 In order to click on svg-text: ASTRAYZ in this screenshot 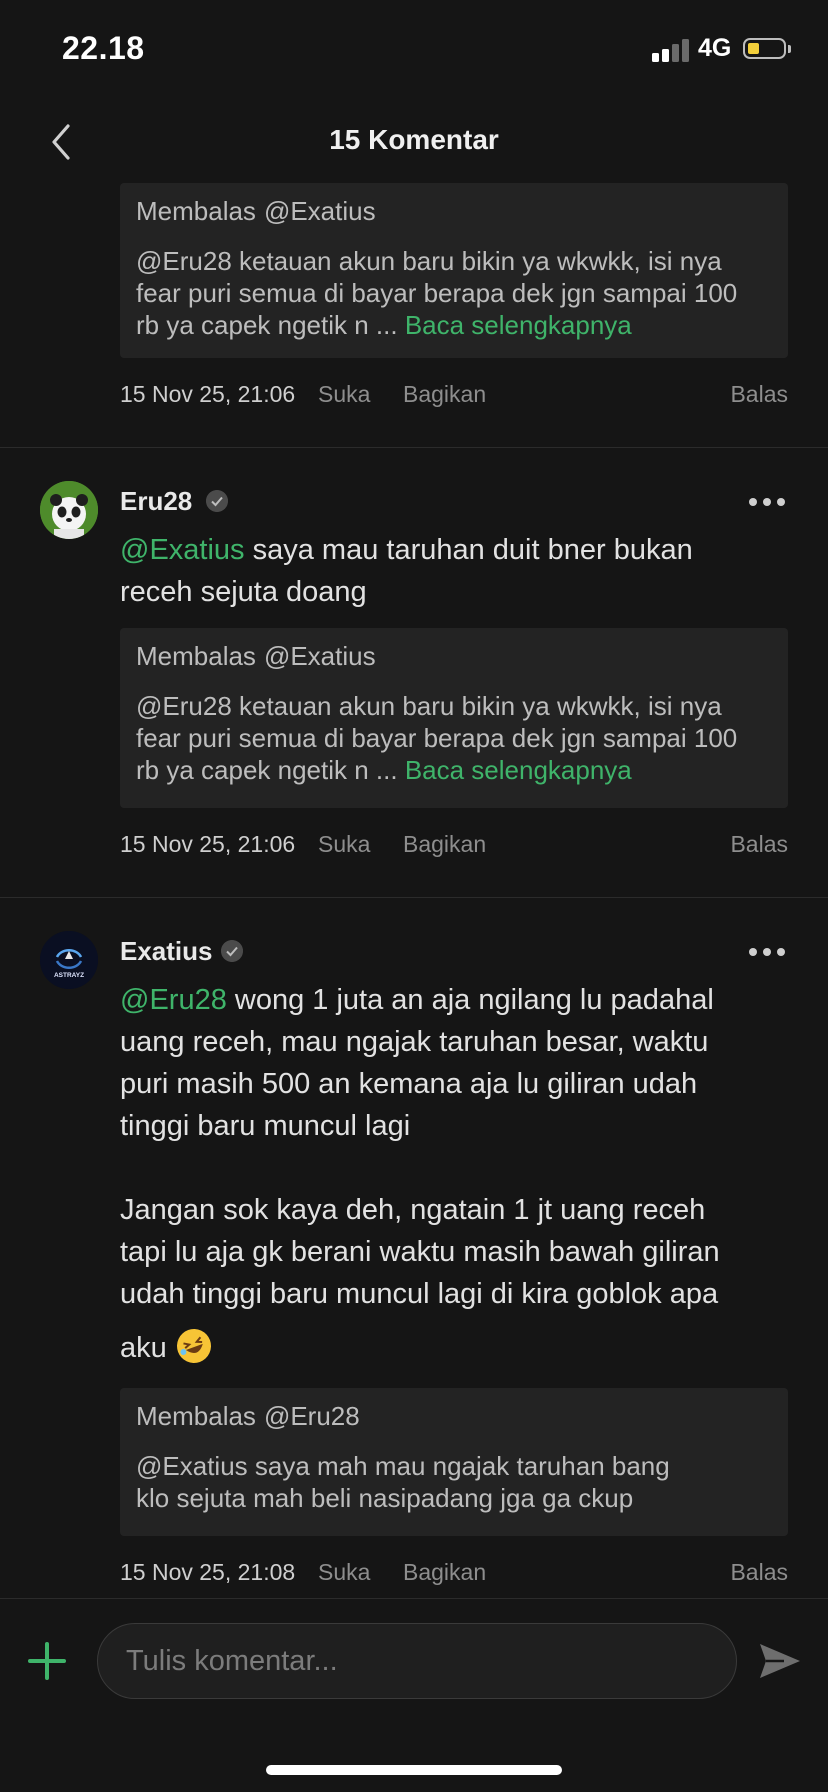, I will do `click(69, 975)`.